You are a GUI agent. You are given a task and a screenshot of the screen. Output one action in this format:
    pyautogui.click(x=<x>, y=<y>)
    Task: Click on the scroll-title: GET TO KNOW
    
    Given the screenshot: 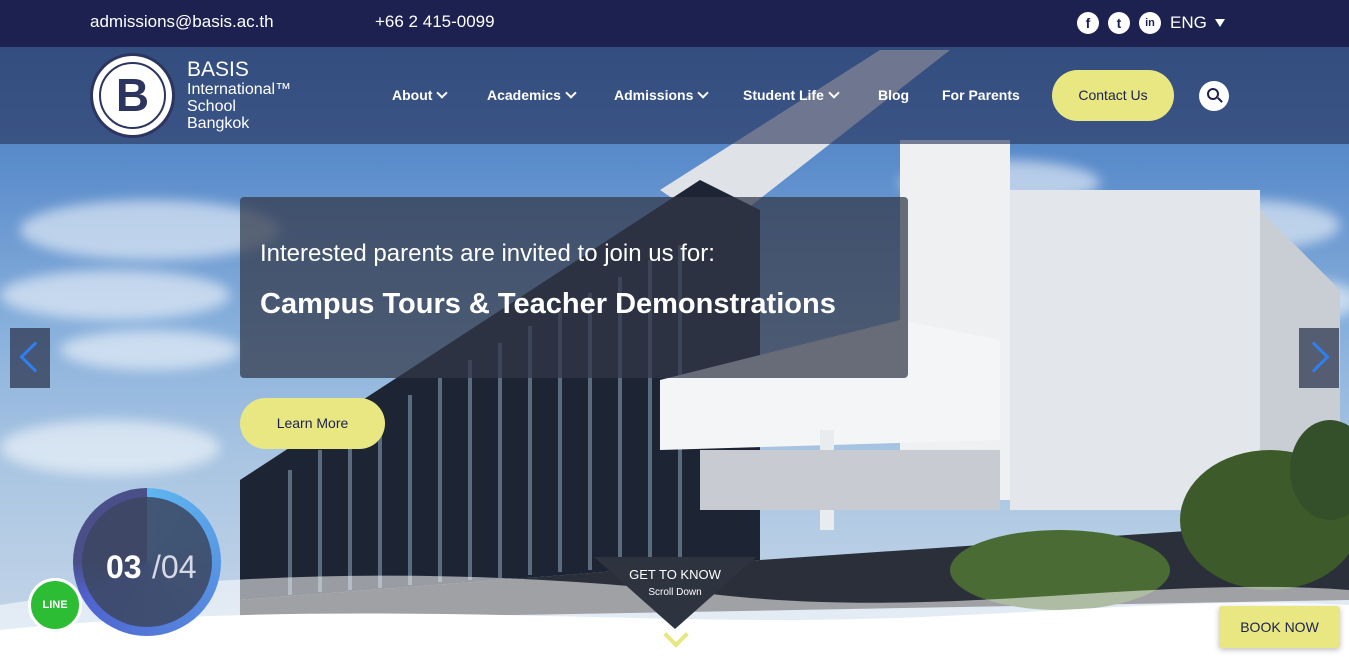 What is the action you would take?
    pyautogui.click(x=675, y=574)
    